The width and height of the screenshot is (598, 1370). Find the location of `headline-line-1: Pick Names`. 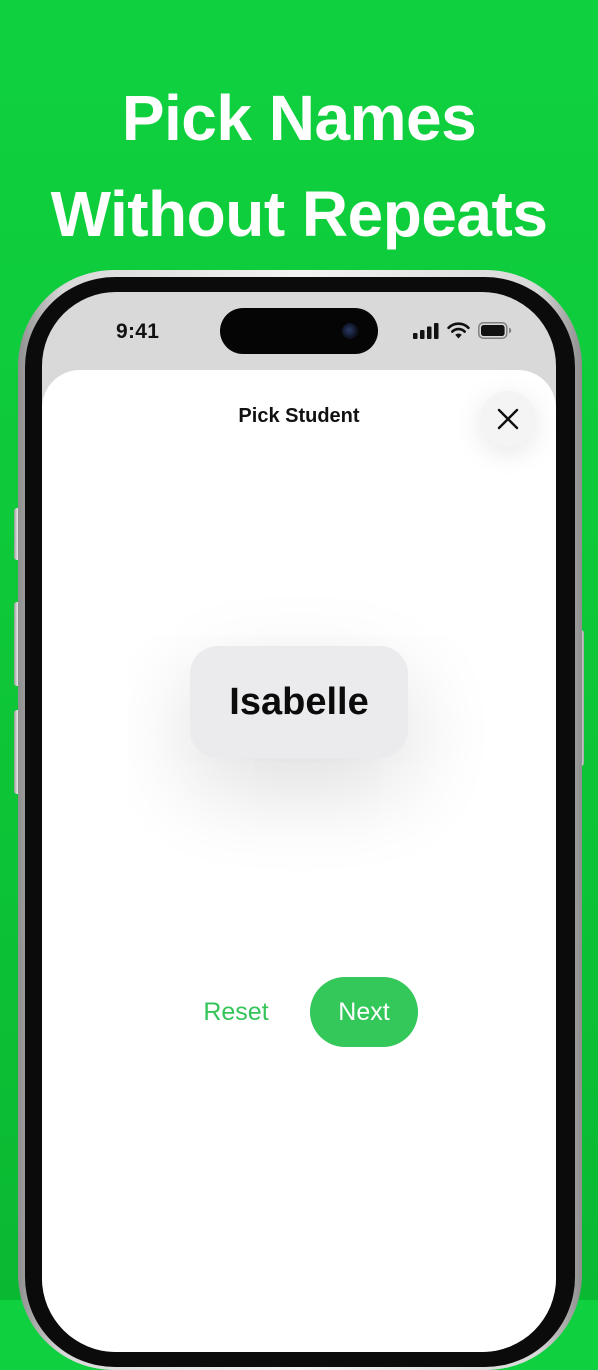

headline-line-1: Pick Names is located at coordinates (299, 118).